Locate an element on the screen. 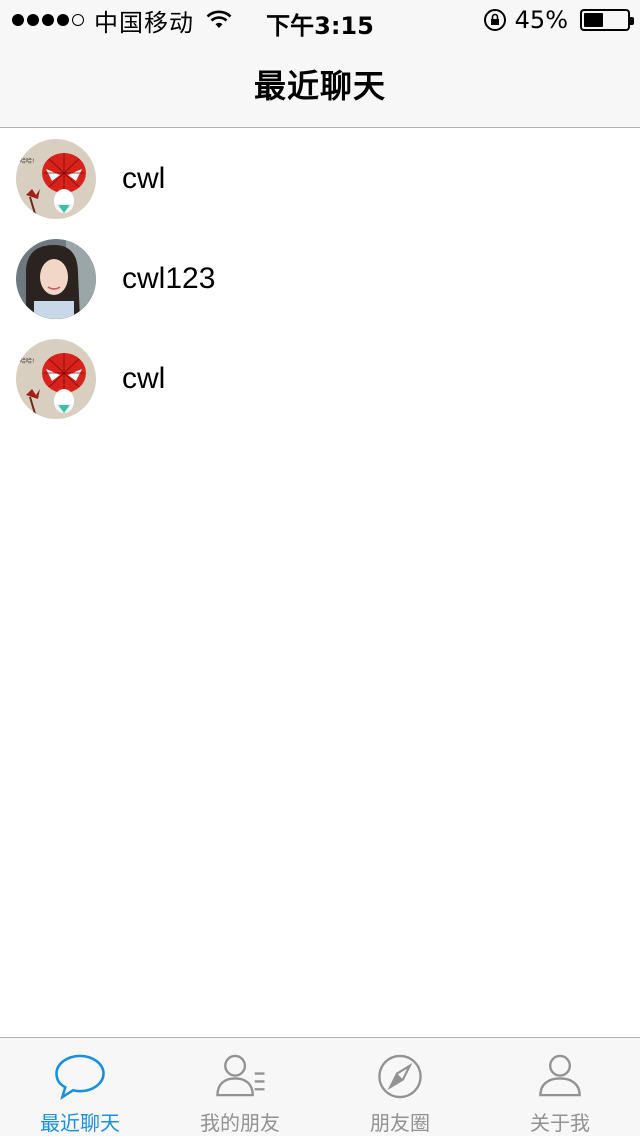 The image size is (640, 1136). tab-label: 关于我 is located at coordinates (560, 1123).